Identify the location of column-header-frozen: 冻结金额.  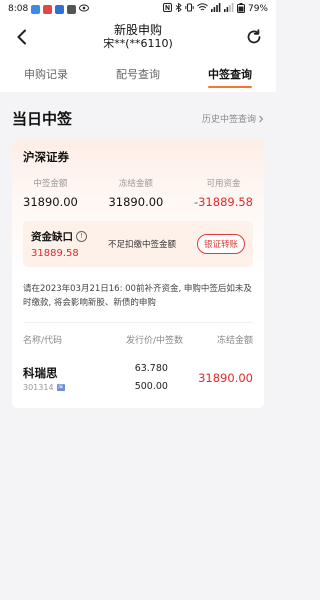
(234, 341).